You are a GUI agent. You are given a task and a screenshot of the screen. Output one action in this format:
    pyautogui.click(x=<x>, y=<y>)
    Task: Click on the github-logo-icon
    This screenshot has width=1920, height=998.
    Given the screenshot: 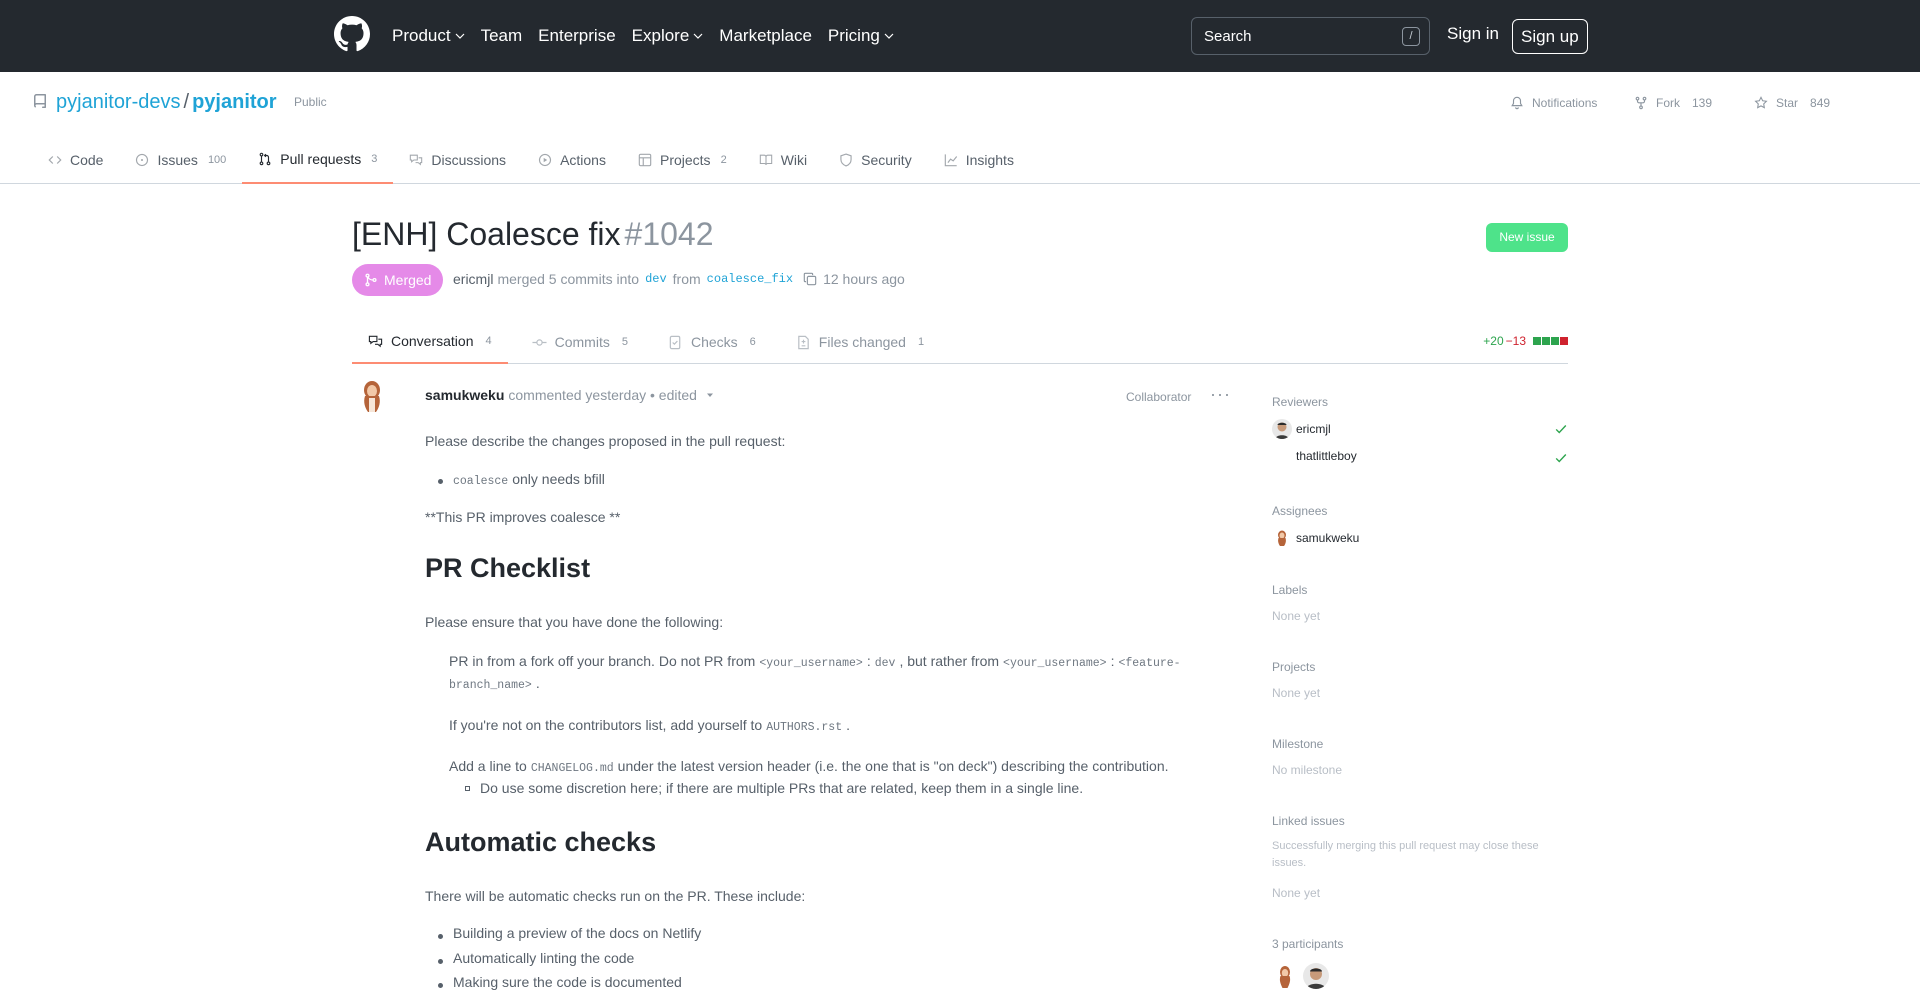 What is the action you would take?
    pyautogui.click(x=352, y=34)
    